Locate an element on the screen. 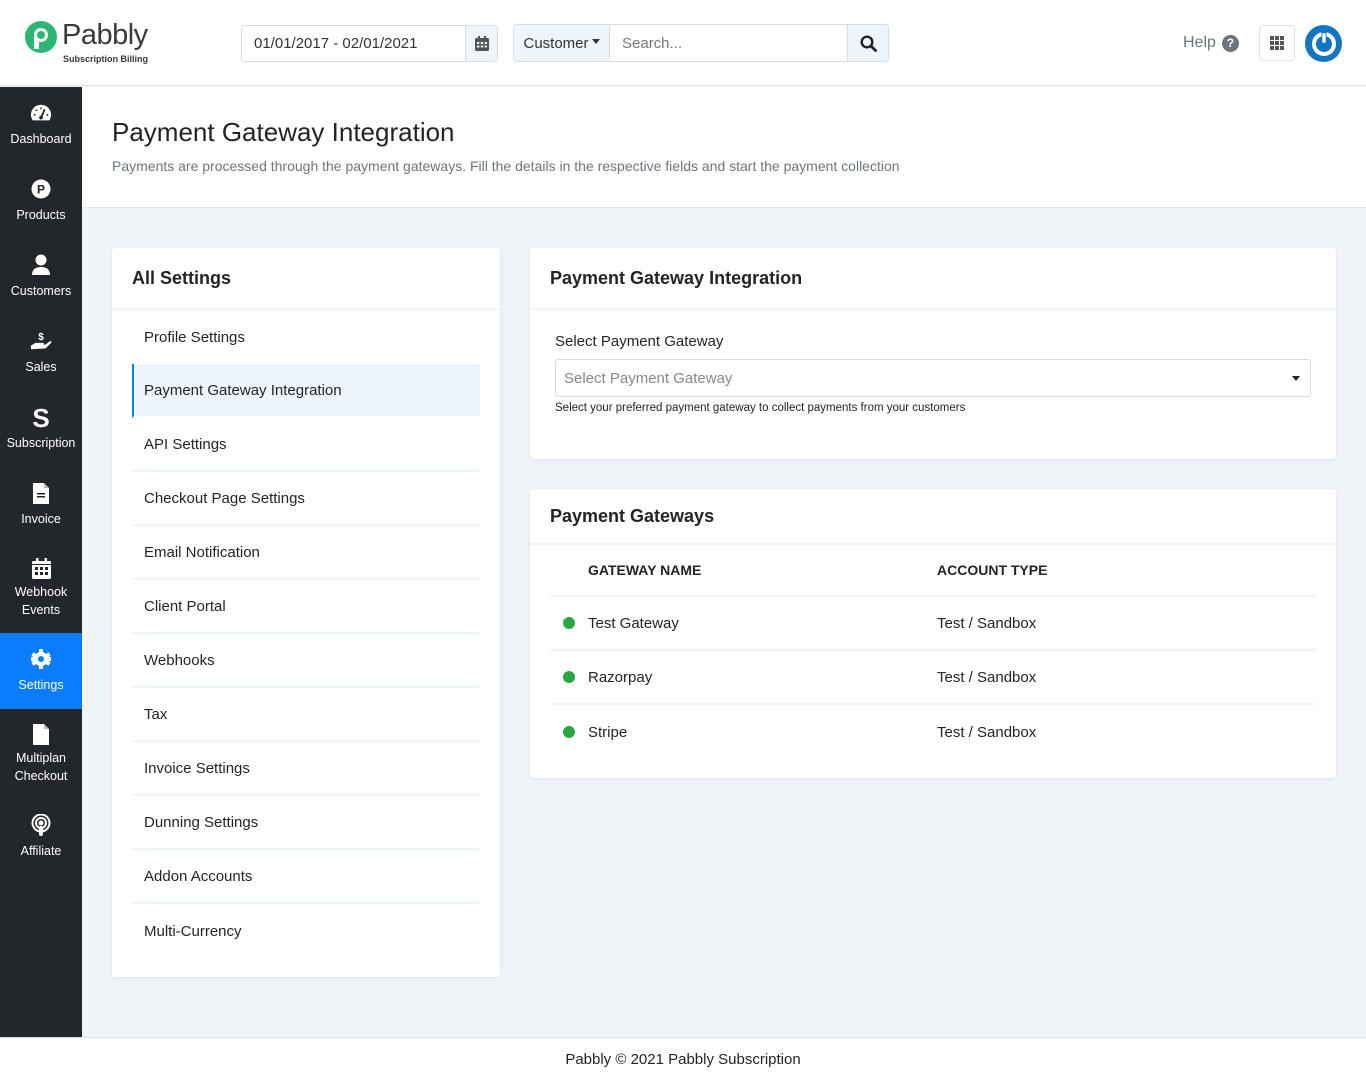 This screenshot has width=1366, height=1080. svg-text: P is located at coordinates (41, 190).